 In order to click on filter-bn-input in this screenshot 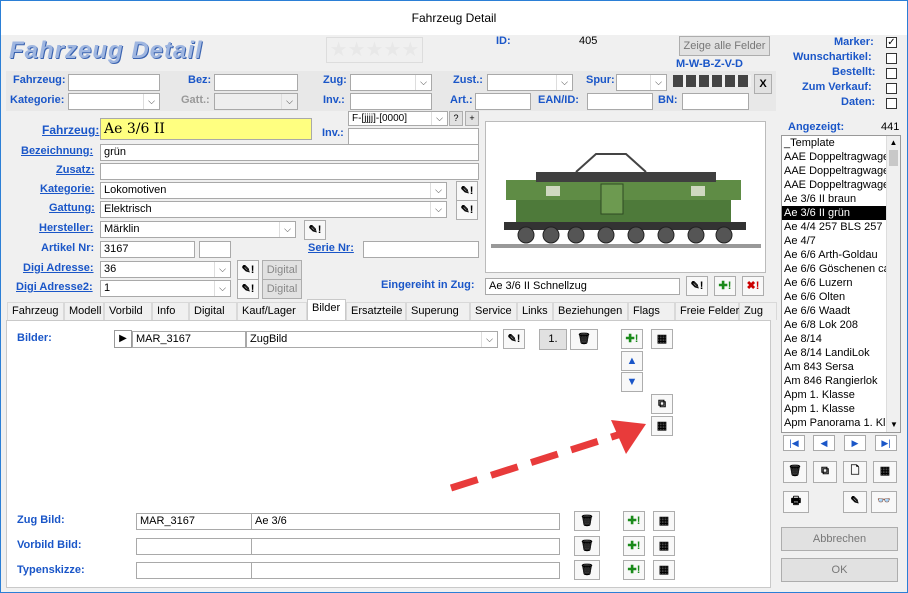, I will do `click(715, 101)`.